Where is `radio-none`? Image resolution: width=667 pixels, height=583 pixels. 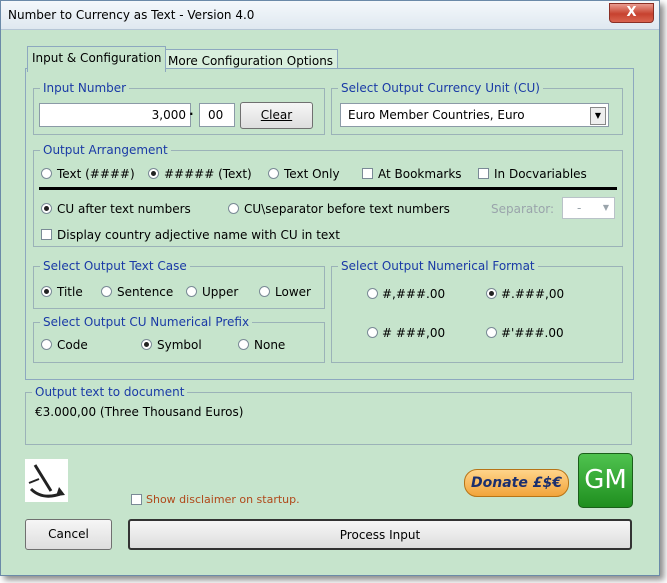
radio-none is located at coordinates (243, 344).